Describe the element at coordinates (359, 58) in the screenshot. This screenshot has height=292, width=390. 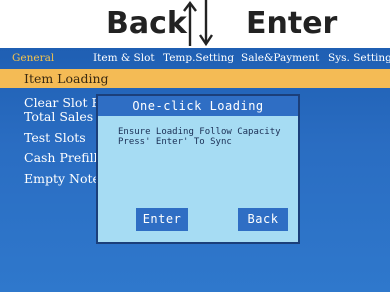
I see `tab-sys-setting: Sys. Setting` at that location.